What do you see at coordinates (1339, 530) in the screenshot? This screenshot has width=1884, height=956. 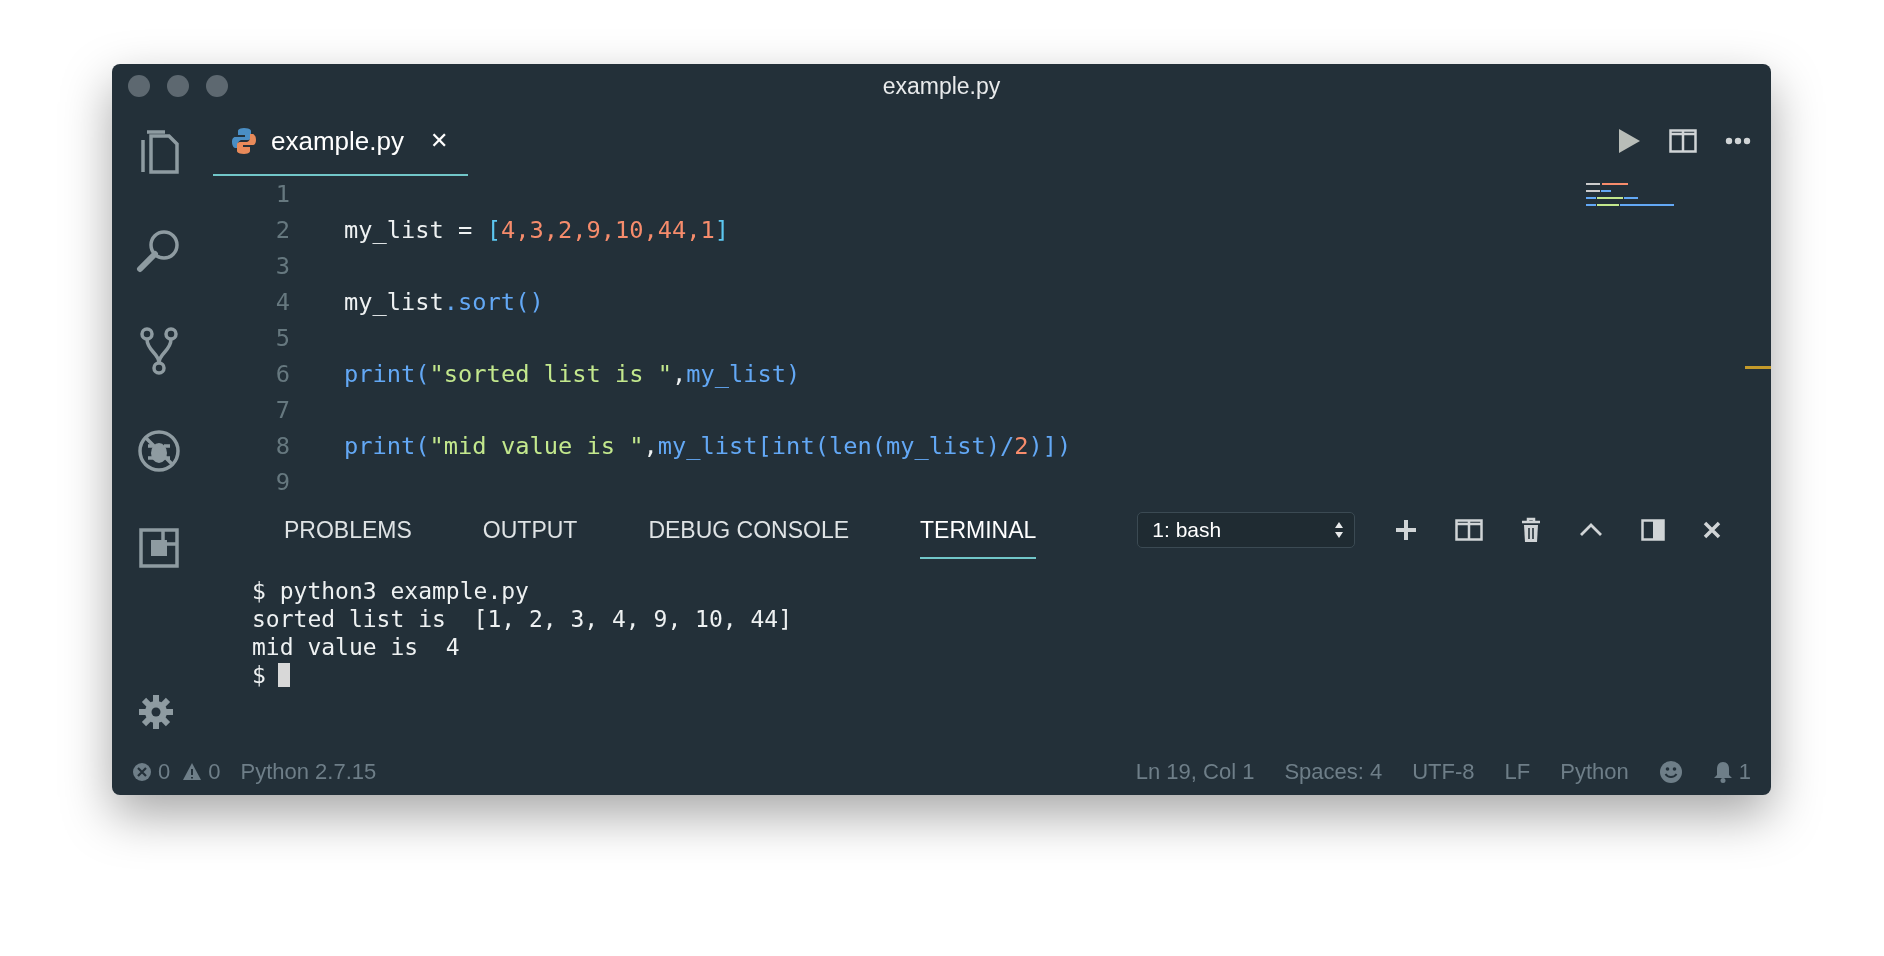 I see `updown-caret-icon` at bounding box center [1339, 530].